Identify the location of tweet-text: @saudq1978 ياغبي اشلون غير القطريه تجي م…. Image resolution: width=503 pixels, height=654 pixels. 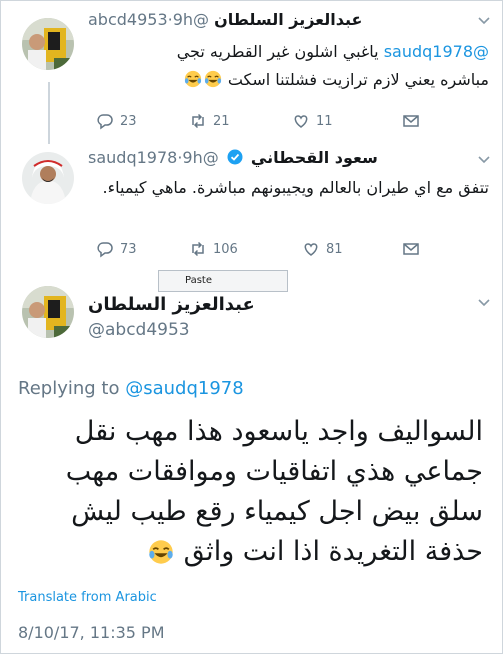
(288, 66).